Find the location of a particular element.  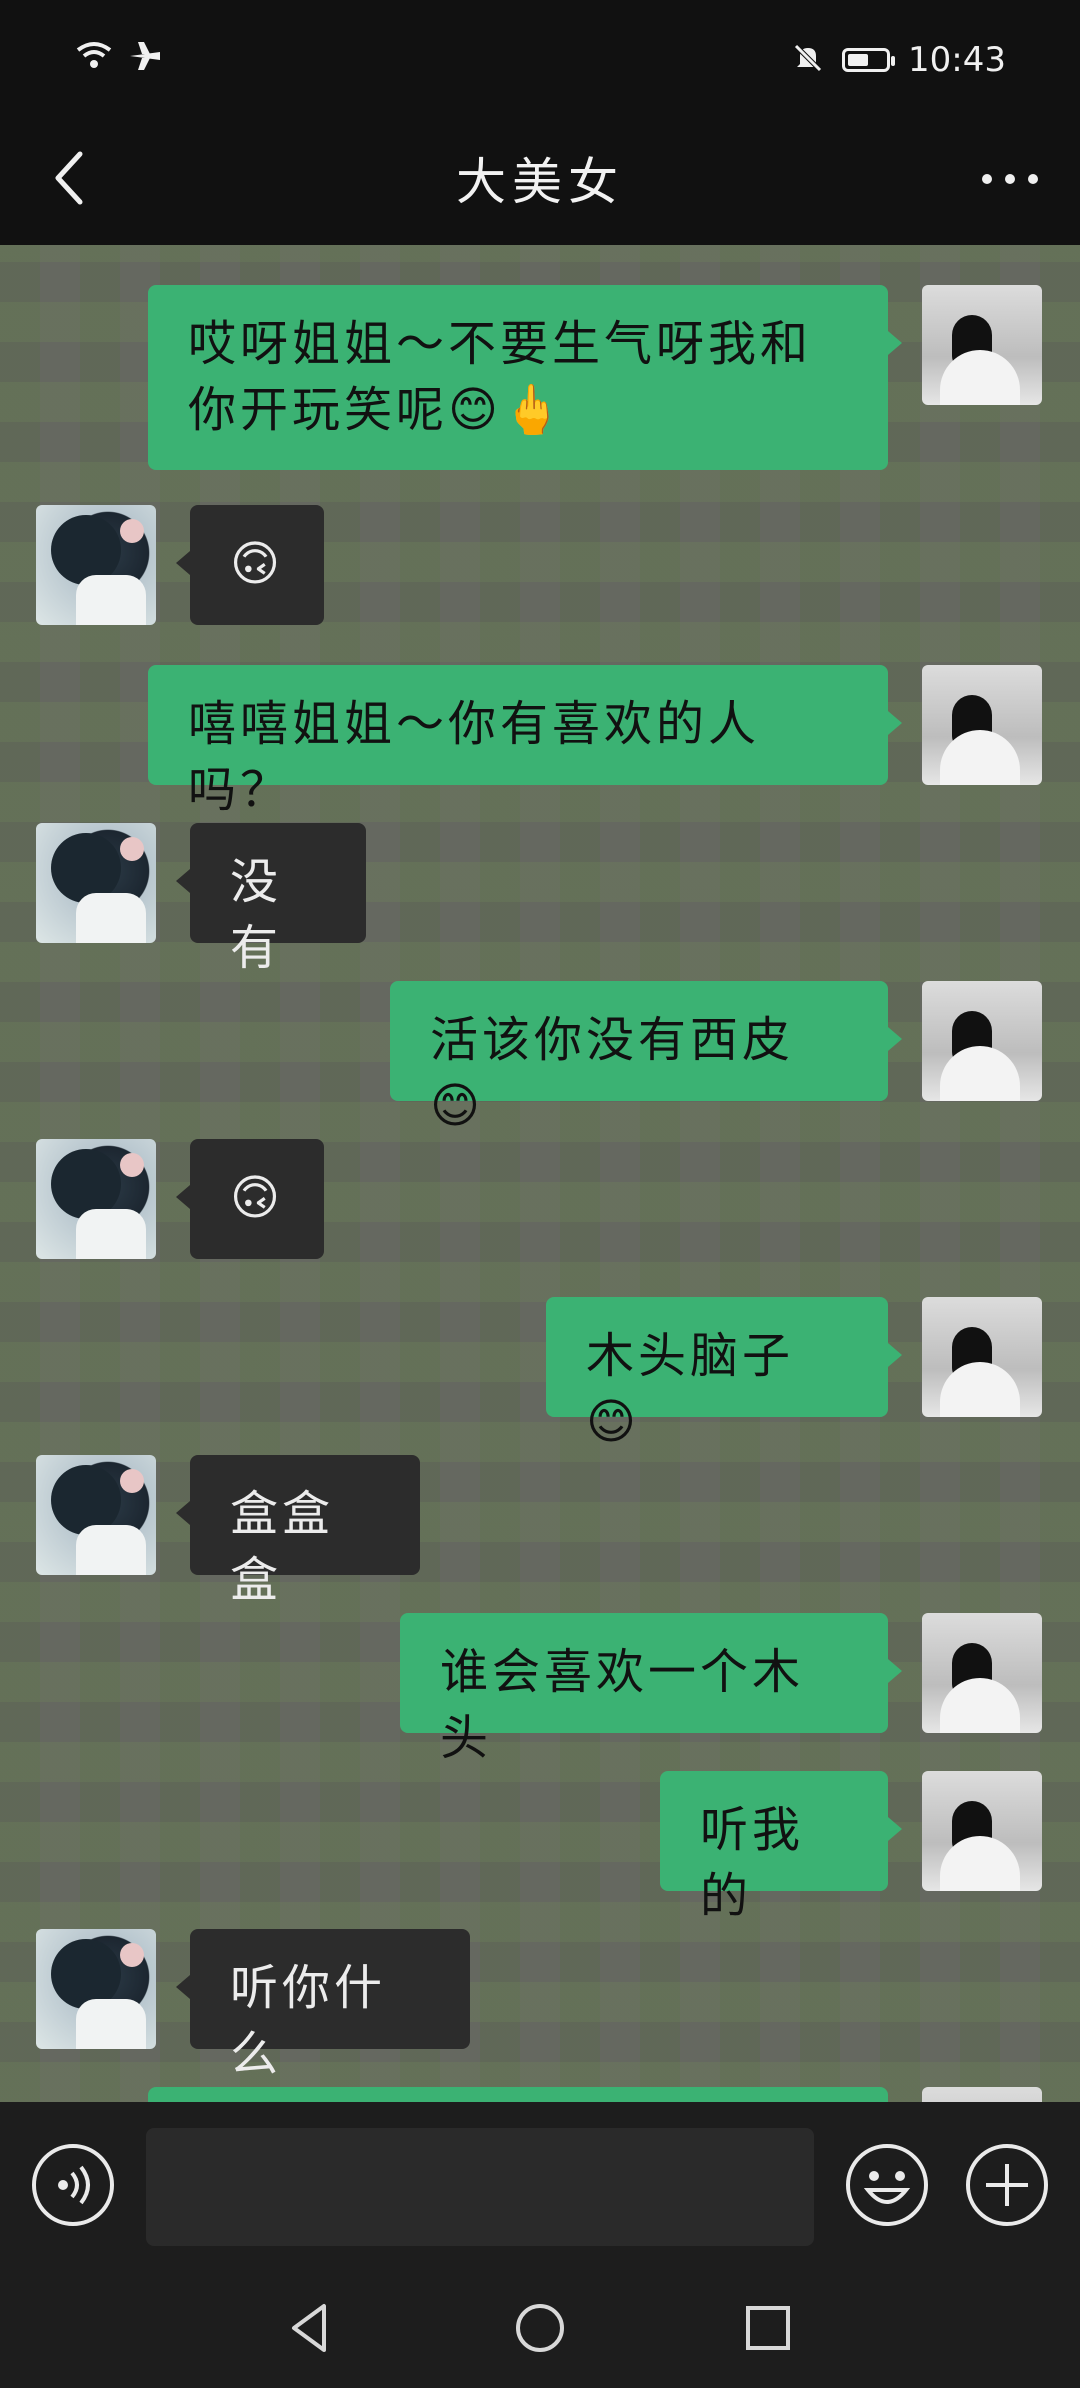

square-recent-icon is located at coordinates (768, 2335).